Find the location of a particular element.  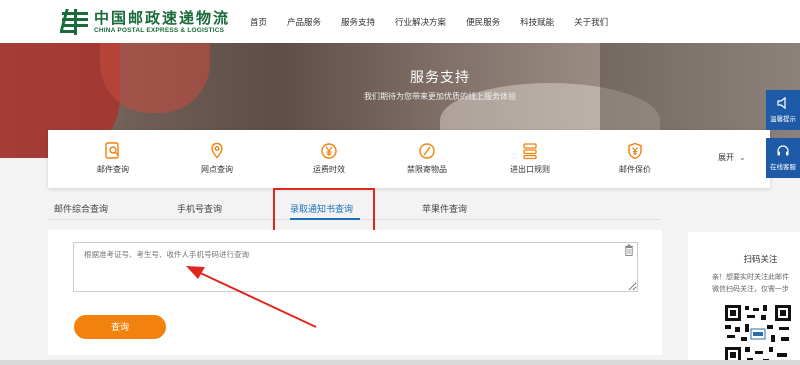

speaker-icon is located at coordinates (781, 103).